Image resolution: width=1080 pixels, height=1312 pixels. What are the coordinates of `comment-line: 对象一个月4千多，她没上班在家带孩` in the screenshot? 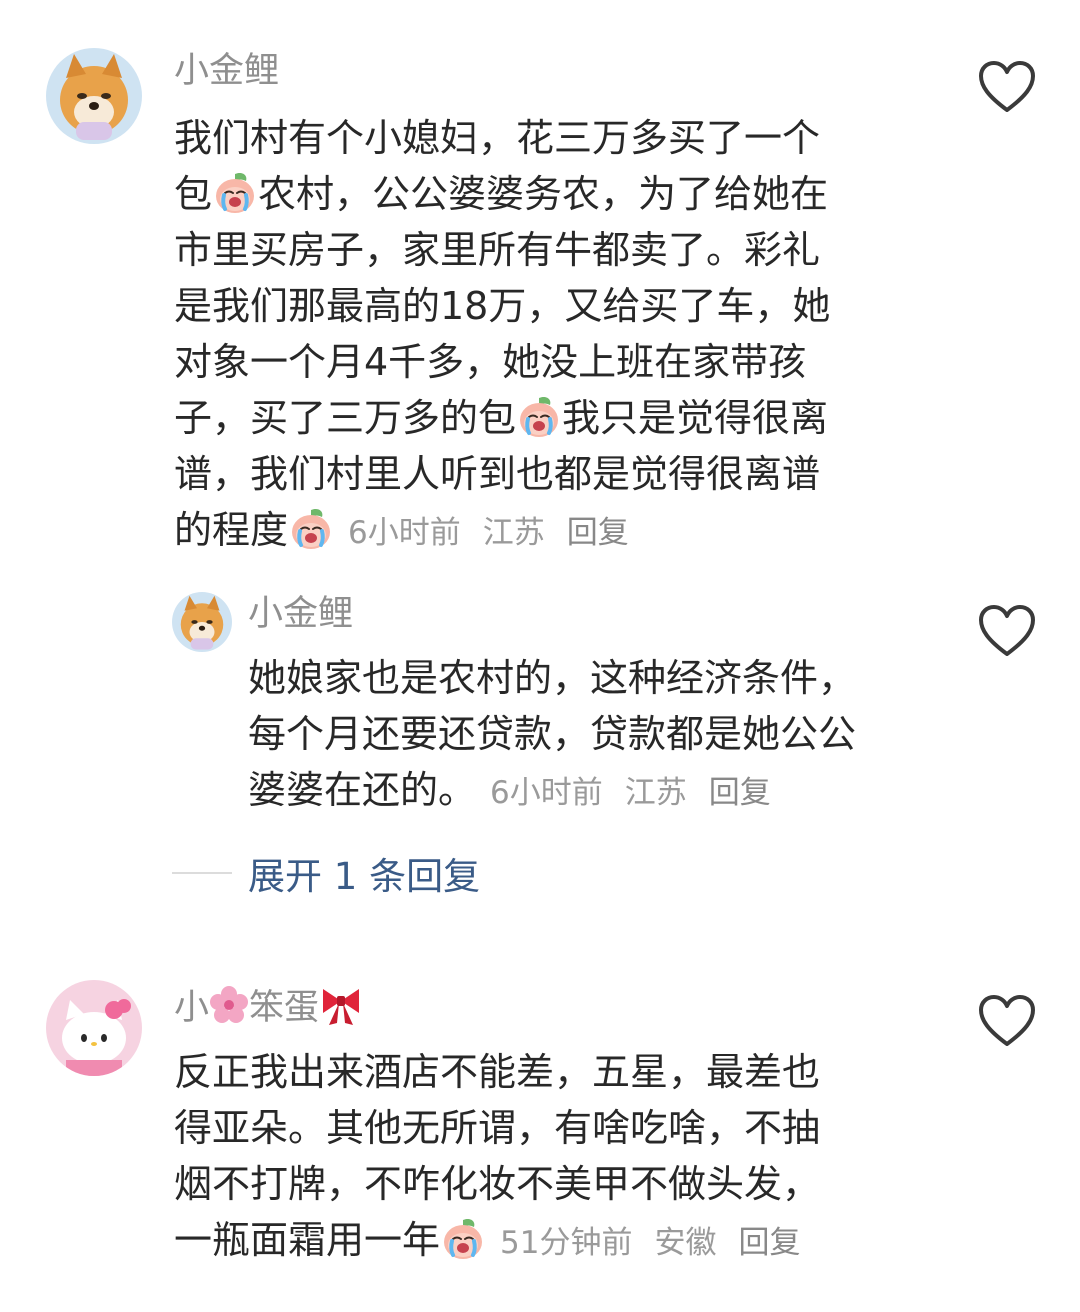 It's located at (502, 362).